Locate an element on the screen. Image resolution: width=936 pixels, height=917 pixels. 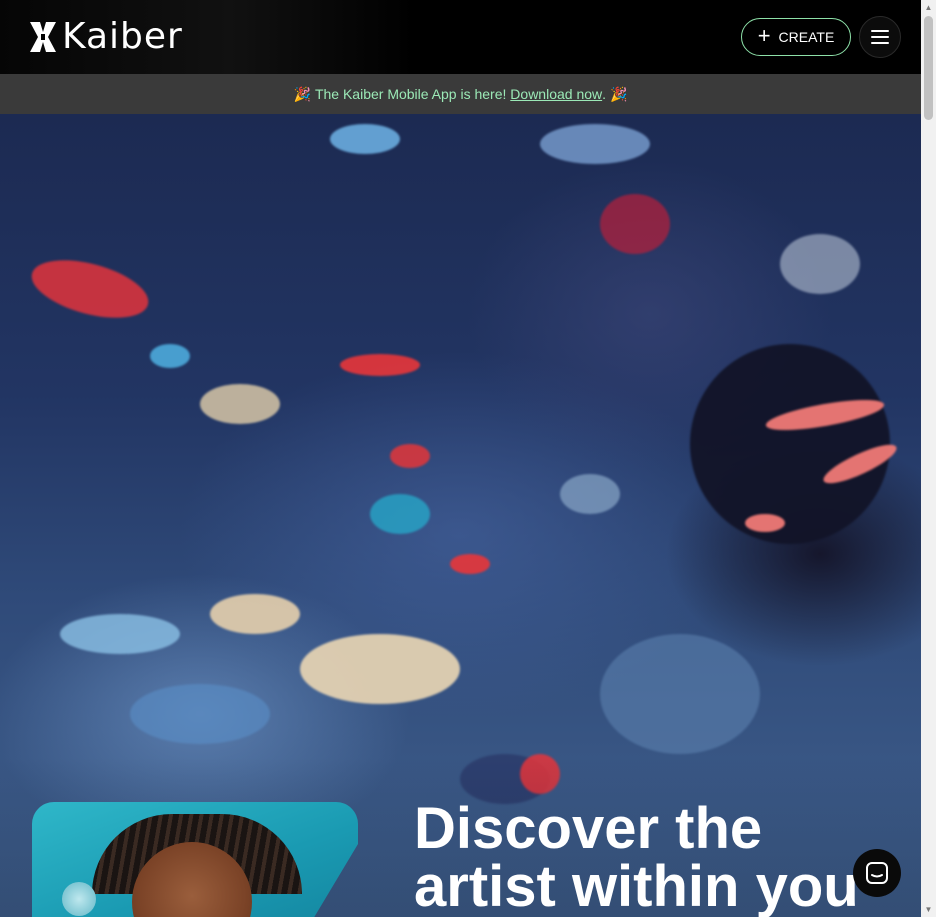
hamburger-menu-icon is located at coordinates (880, 37).